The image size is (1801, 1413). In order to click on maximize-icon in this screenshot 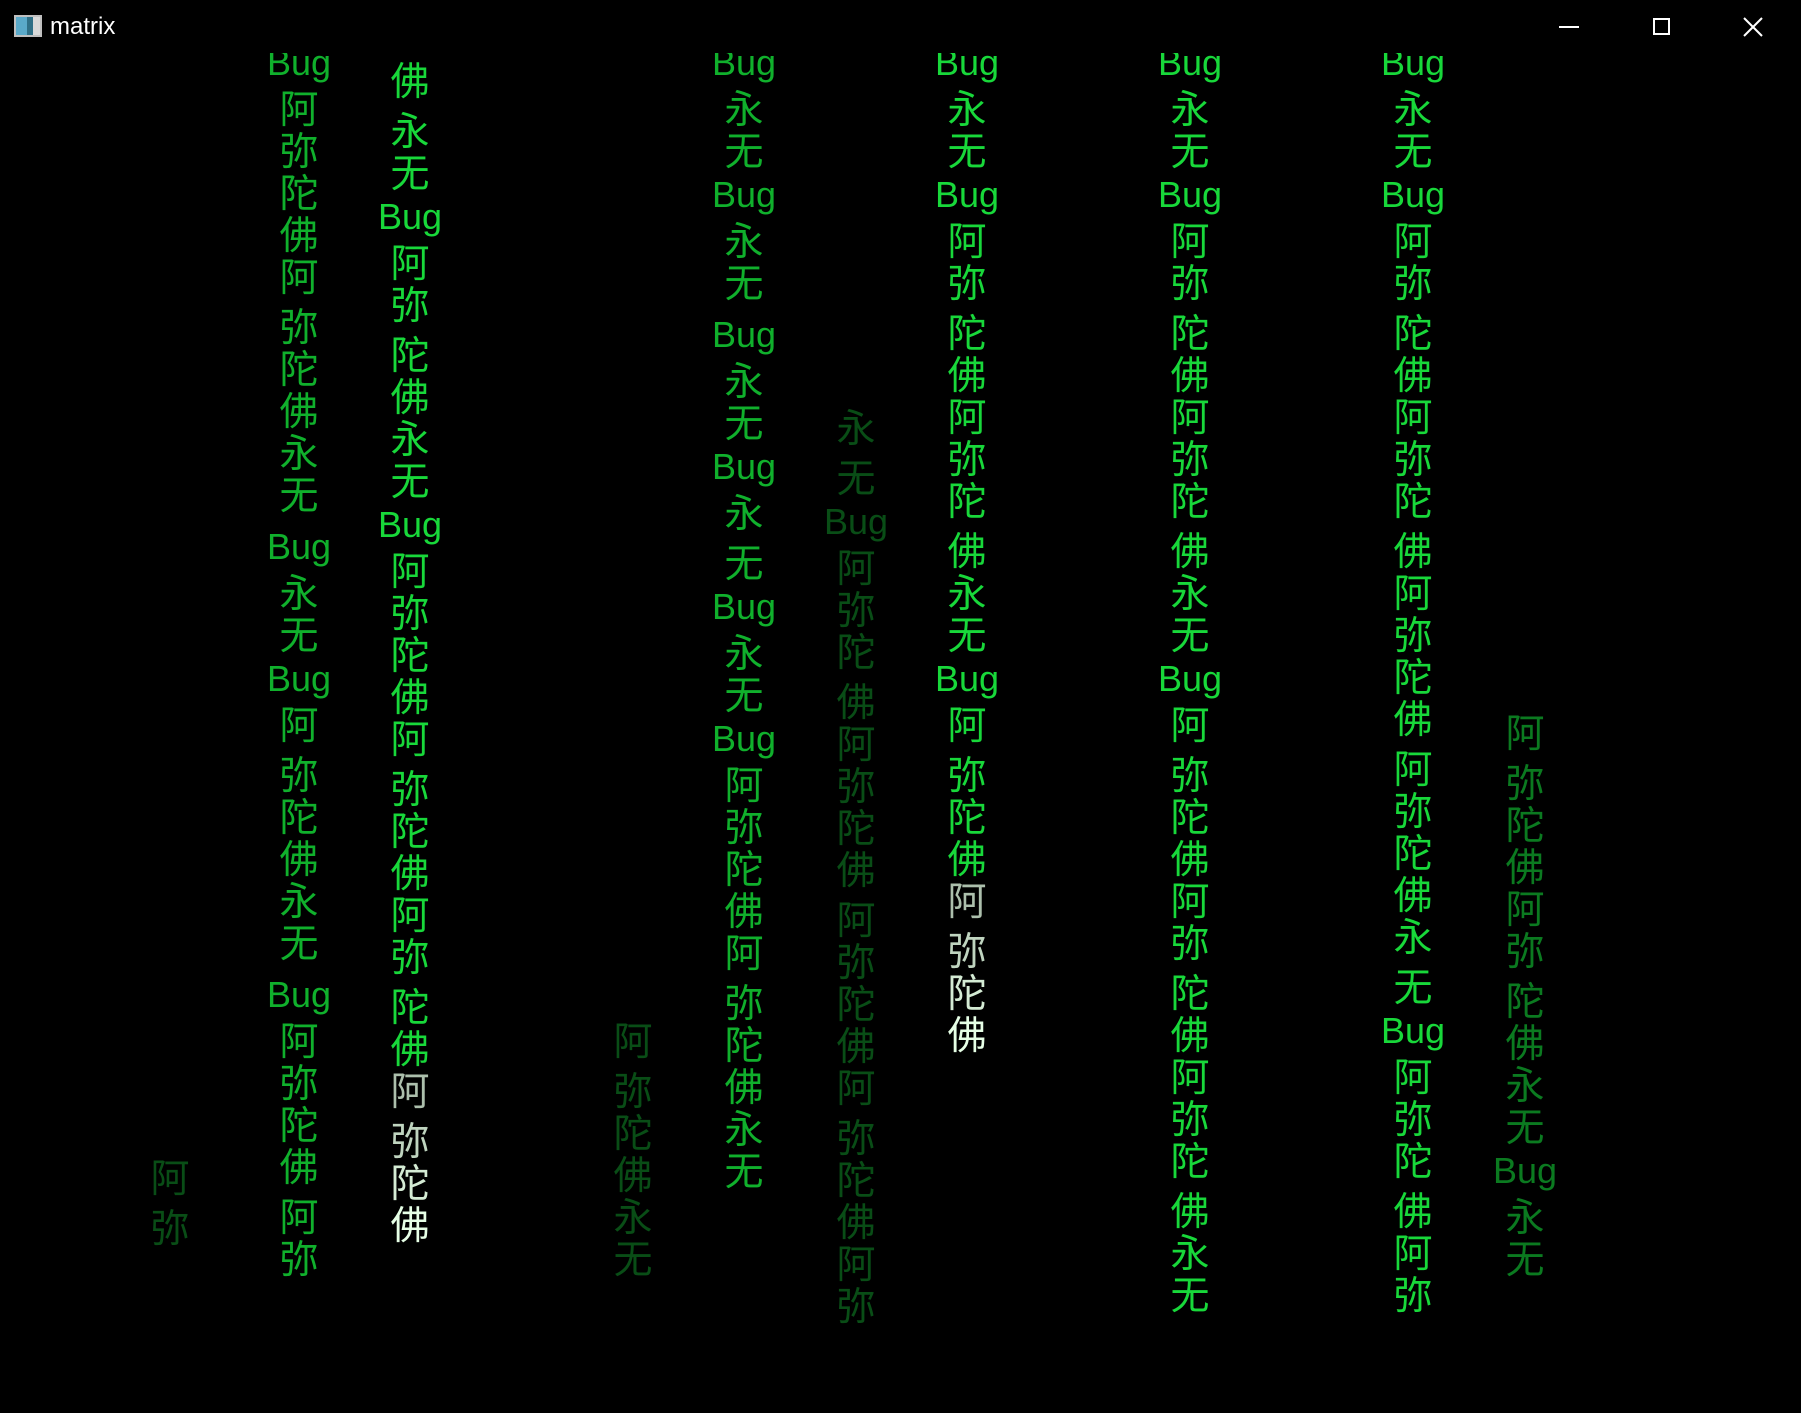, I will do `click(1661, 26)`.